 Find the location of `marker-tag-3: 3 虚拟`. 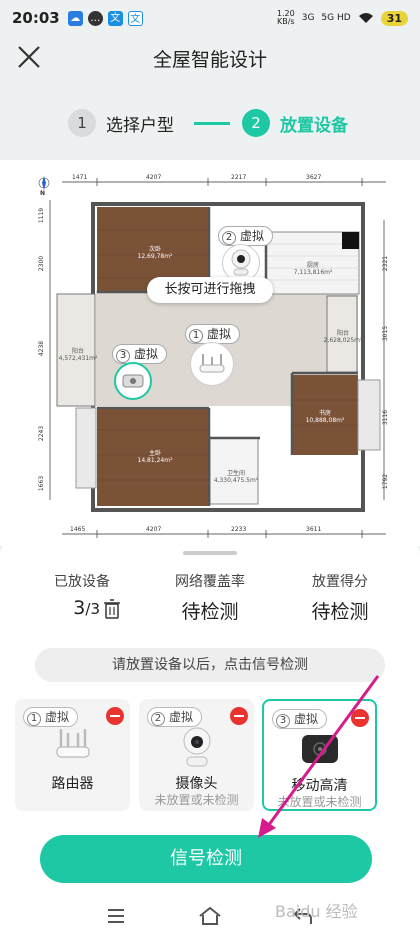

marker-tag-3: 3 虚拟 is located at coordinates (140, 354).